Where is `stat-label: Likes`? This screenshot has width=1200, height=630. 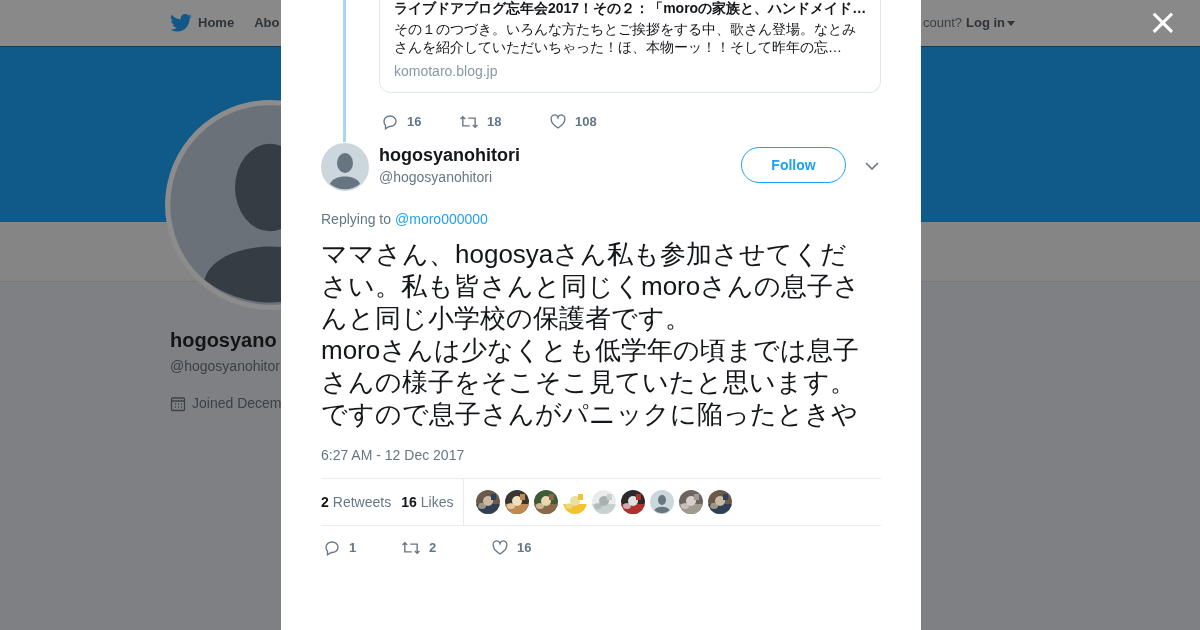 stat-label: Likes is located at coordinates (437, 502).